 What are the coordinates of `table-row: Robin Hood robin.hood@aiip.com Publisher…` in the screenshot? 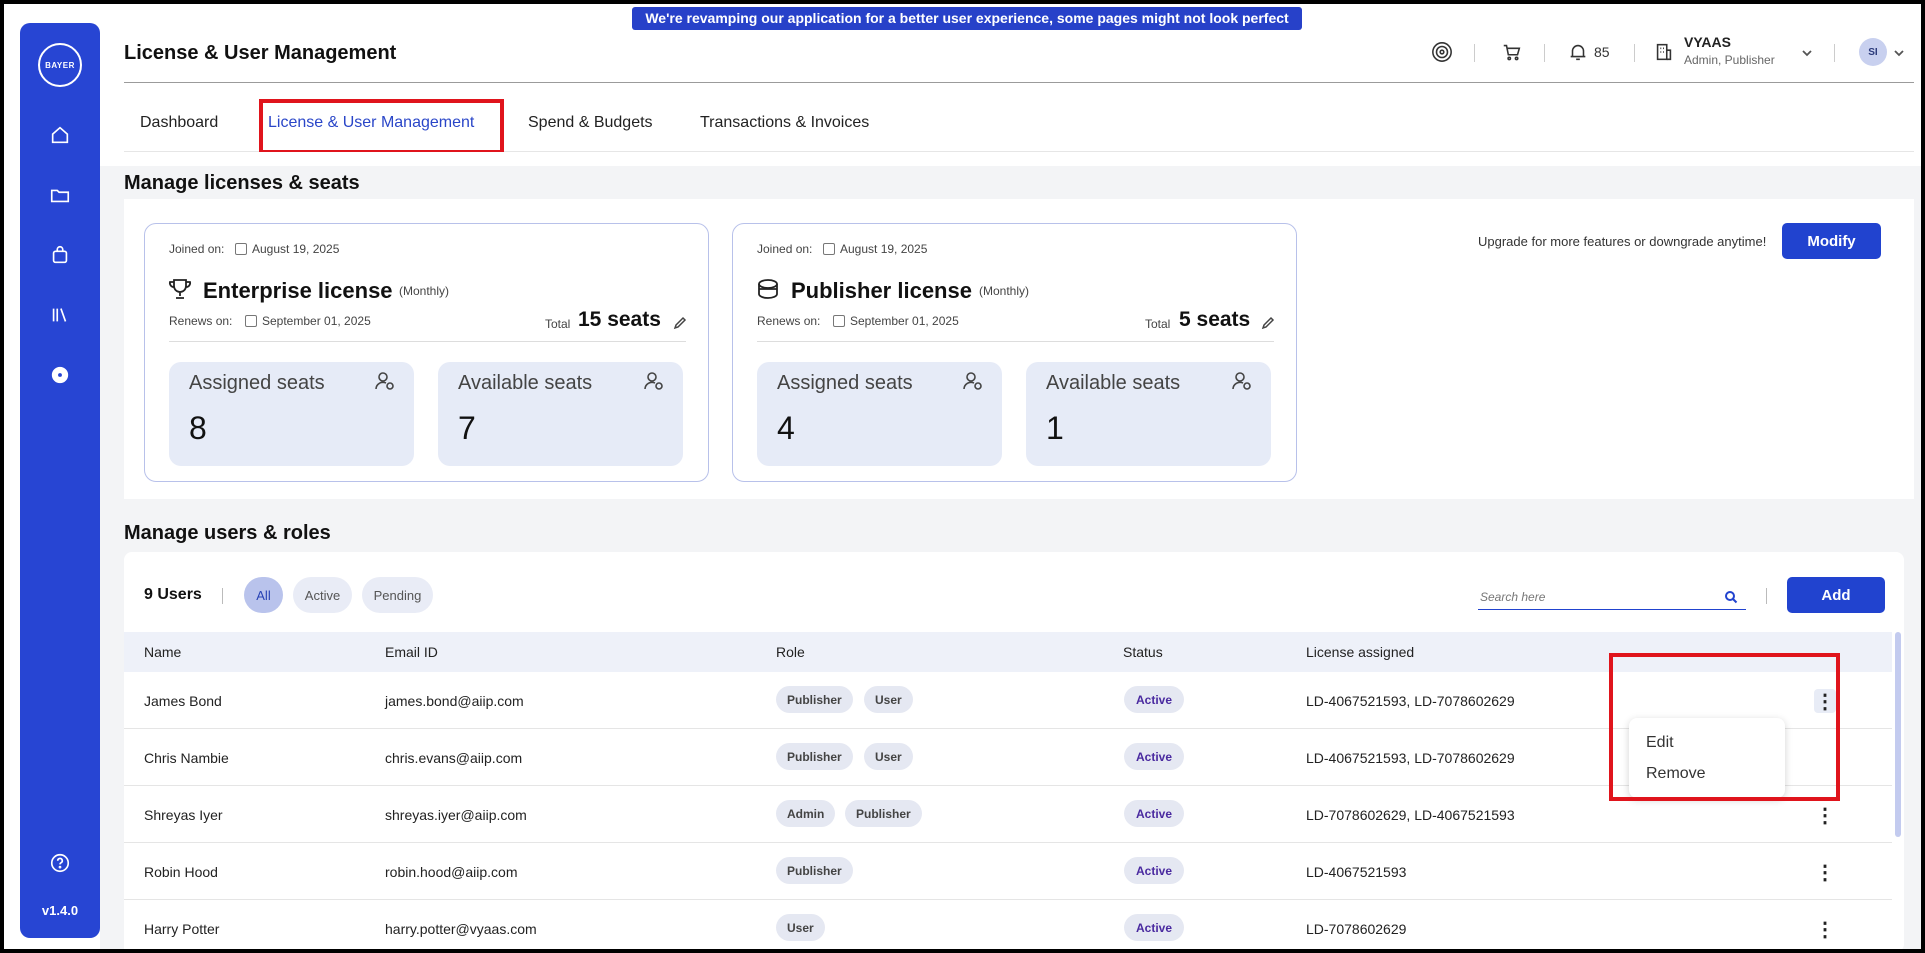 It's located at (1008, 871).